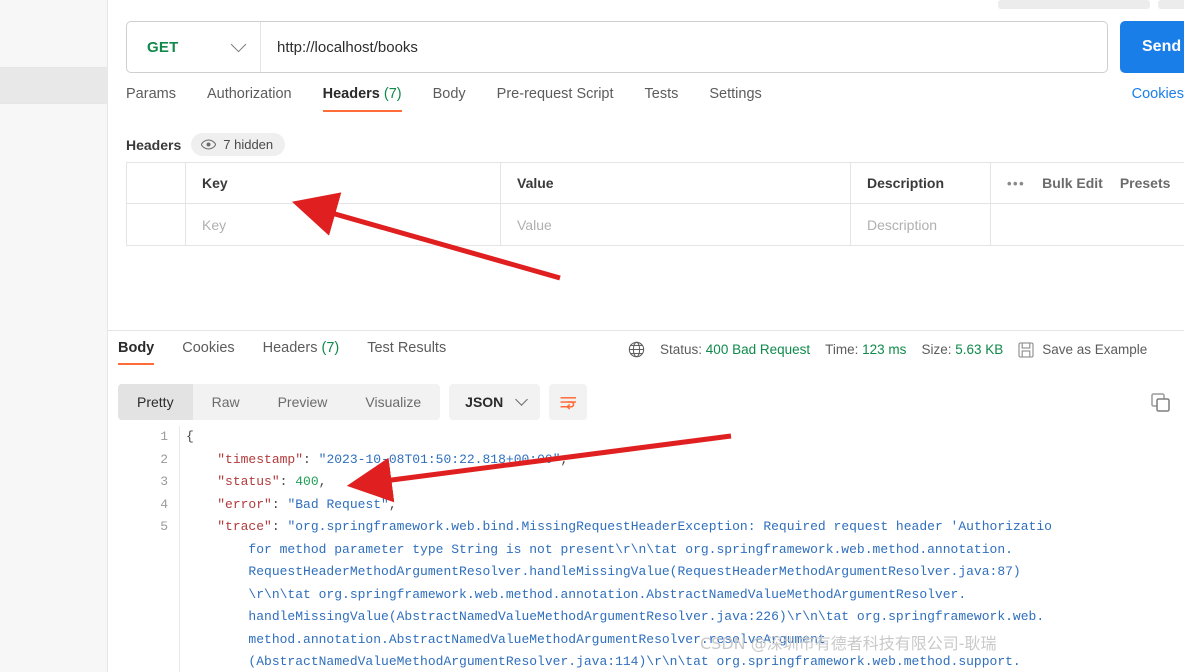 This screenshot has height=672, width=1184. I want to click on tab-settings: Settings, so click(735, 99).